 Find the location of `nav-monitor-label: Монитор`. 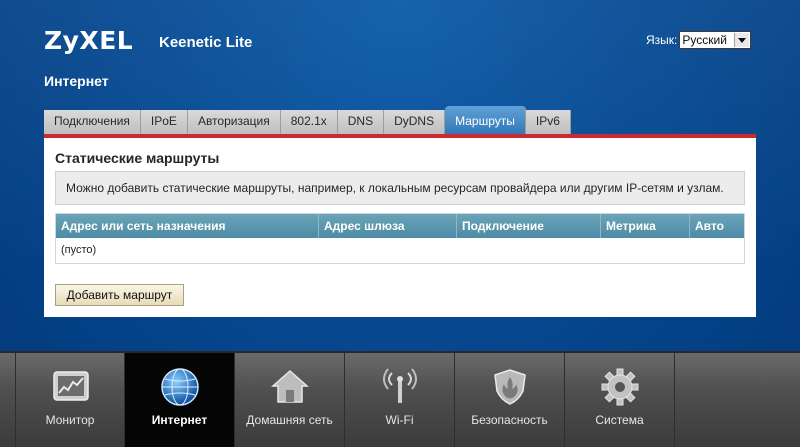

nav-monitor-label: Монитор is located at coordinates (70, 420).